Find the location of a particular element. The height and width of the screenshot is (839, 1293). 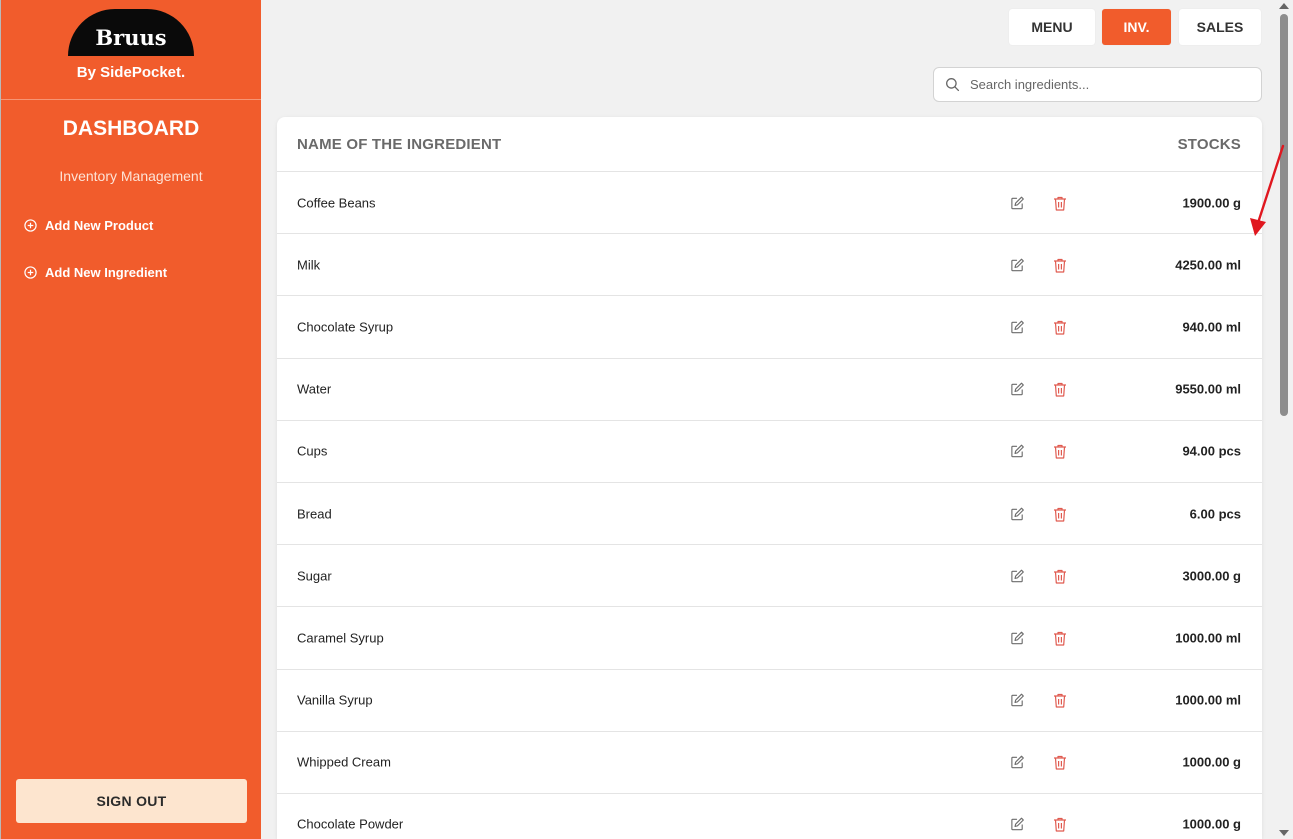

ingredient-name: Vanilla Syrup is located at coordinates (335, 700).